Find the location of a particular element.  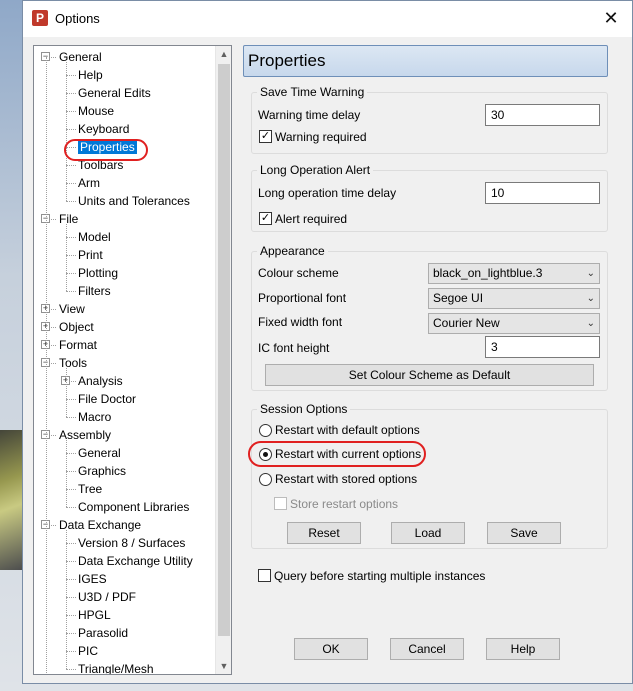

ic-font-height-input: 3 is located at coordinates (542, 347).